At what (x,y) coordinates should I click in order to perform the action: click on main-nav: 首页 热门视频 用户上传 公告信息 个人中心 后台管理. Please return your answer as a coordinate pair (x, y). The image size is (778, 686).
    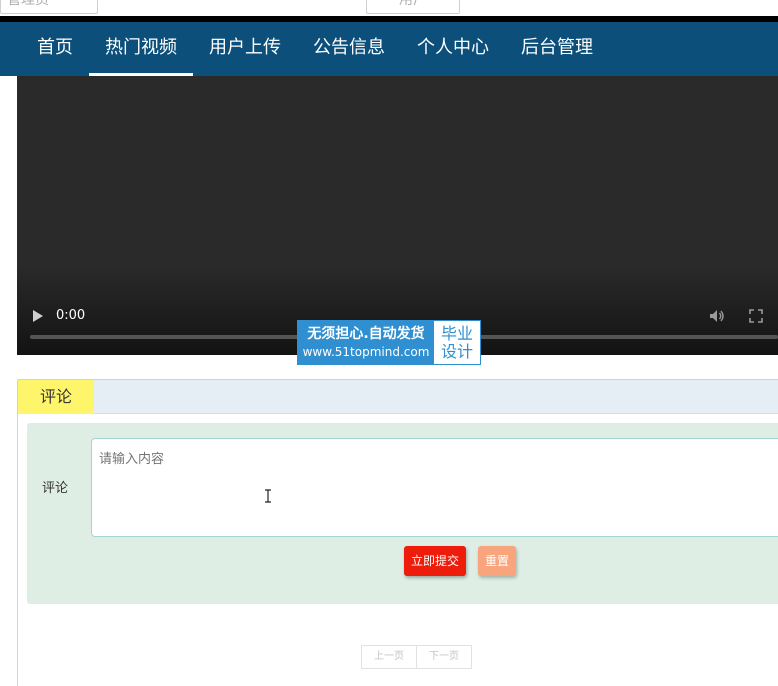
    Looking at the image, I should click on (389, 49).